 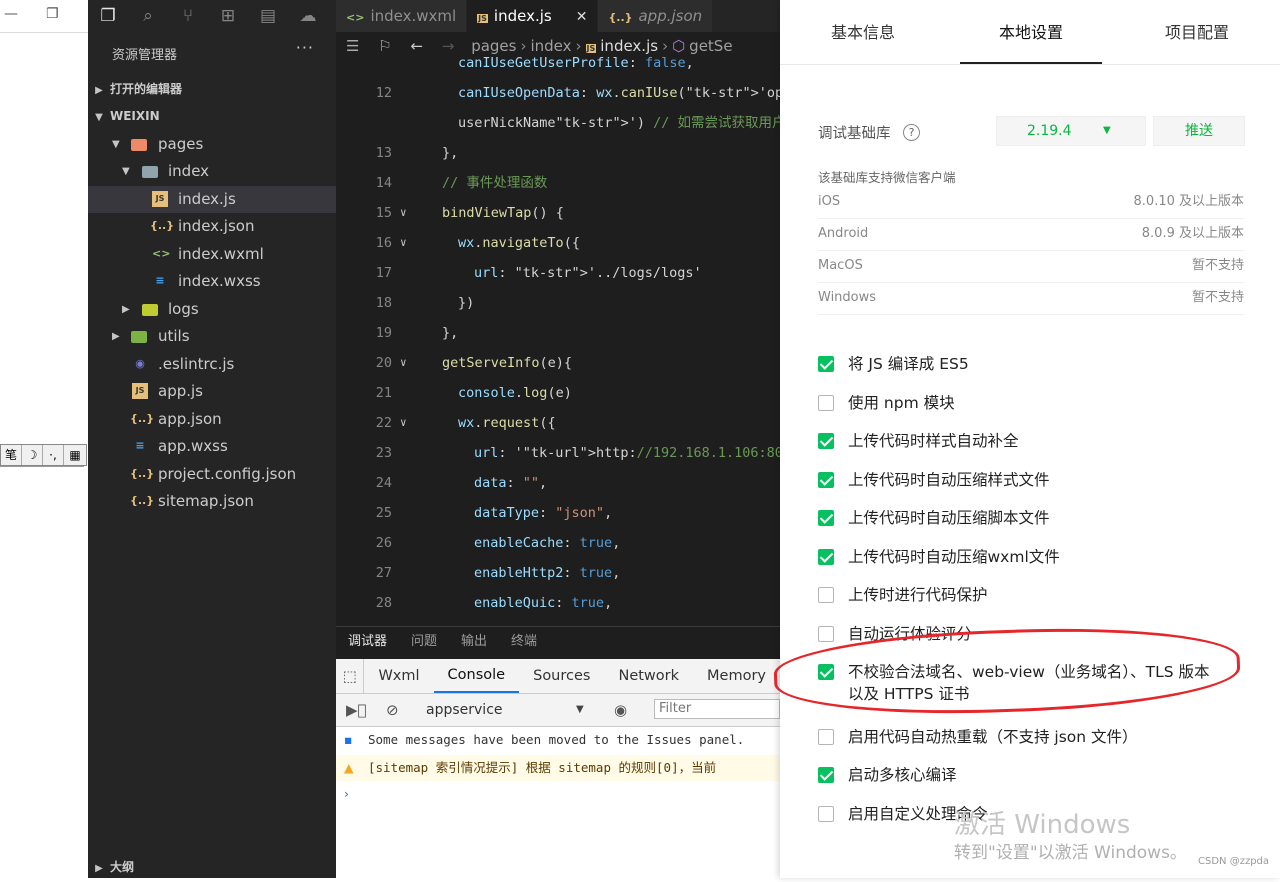 I want to click on ime-keyboard-icon: ▦, so click(x=75, y=455).